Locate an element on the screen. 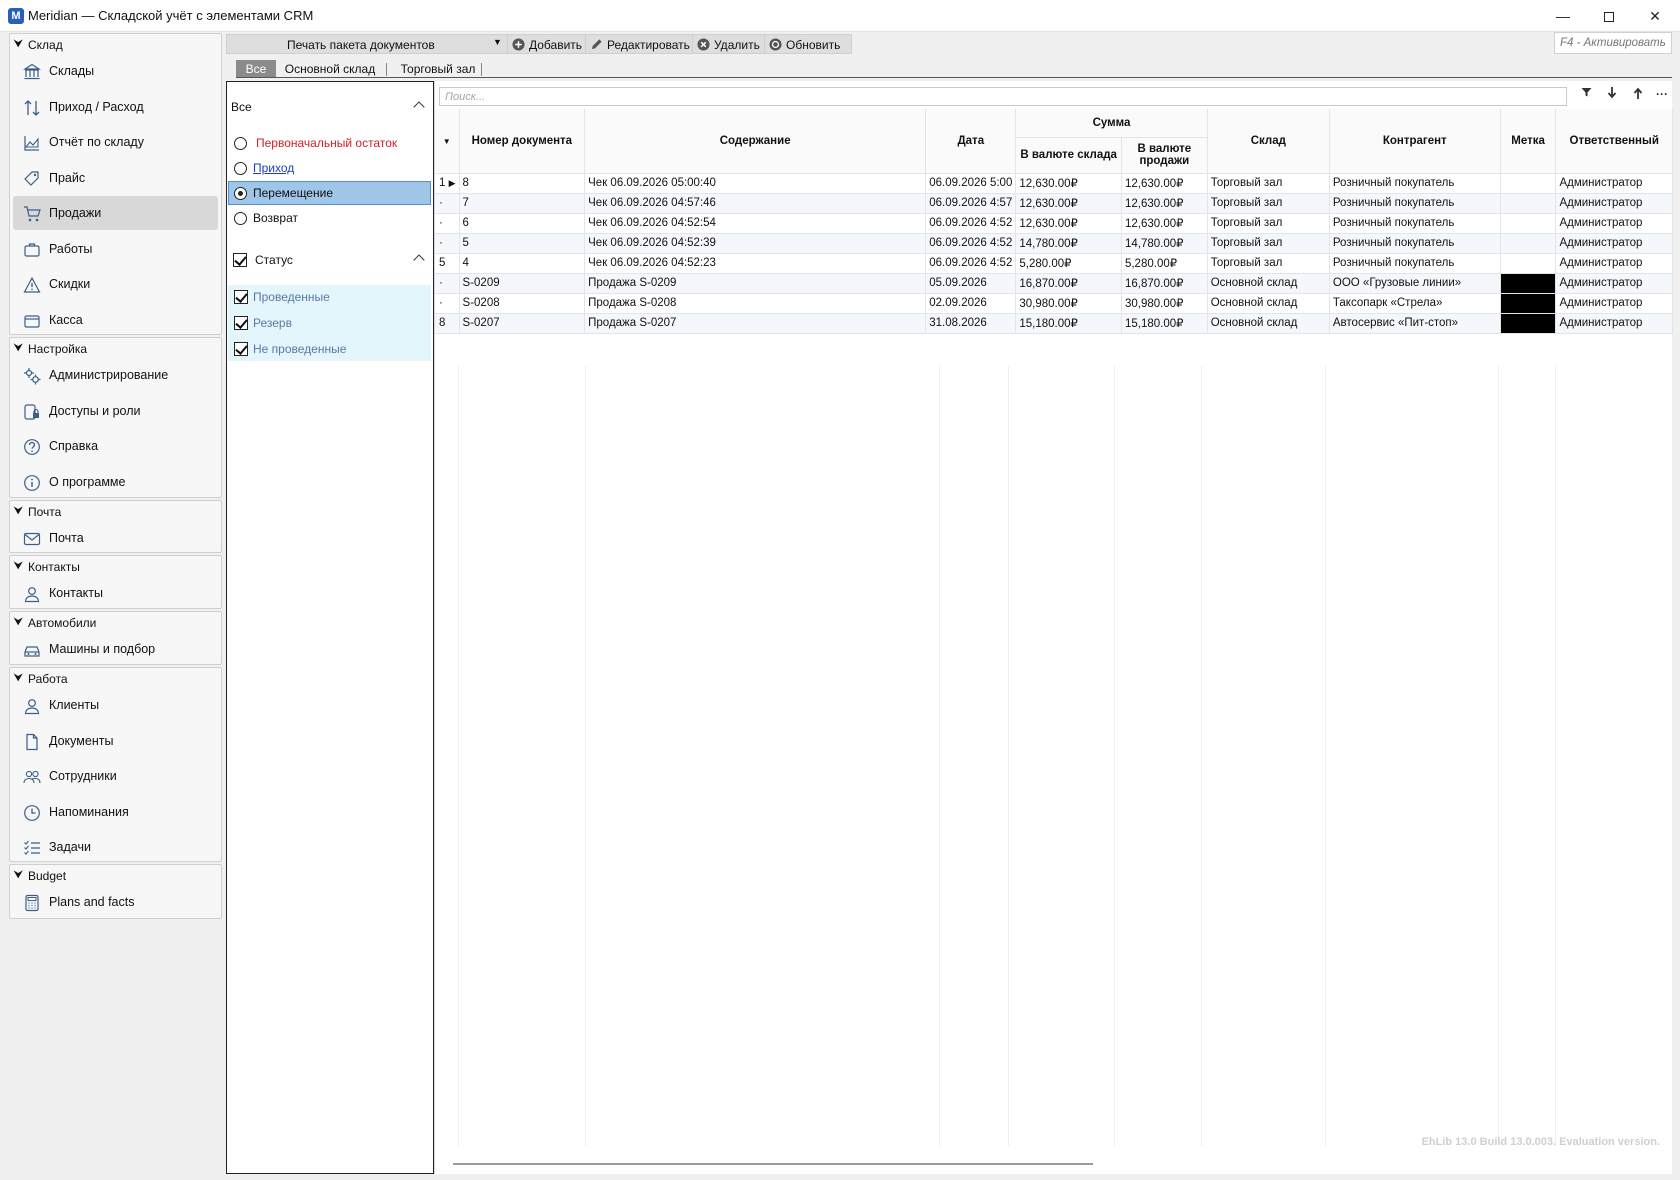 The width and height of the screenshot is (1680, 1180). cell-store: Торговый зал is located at coordinates (1268, 223).